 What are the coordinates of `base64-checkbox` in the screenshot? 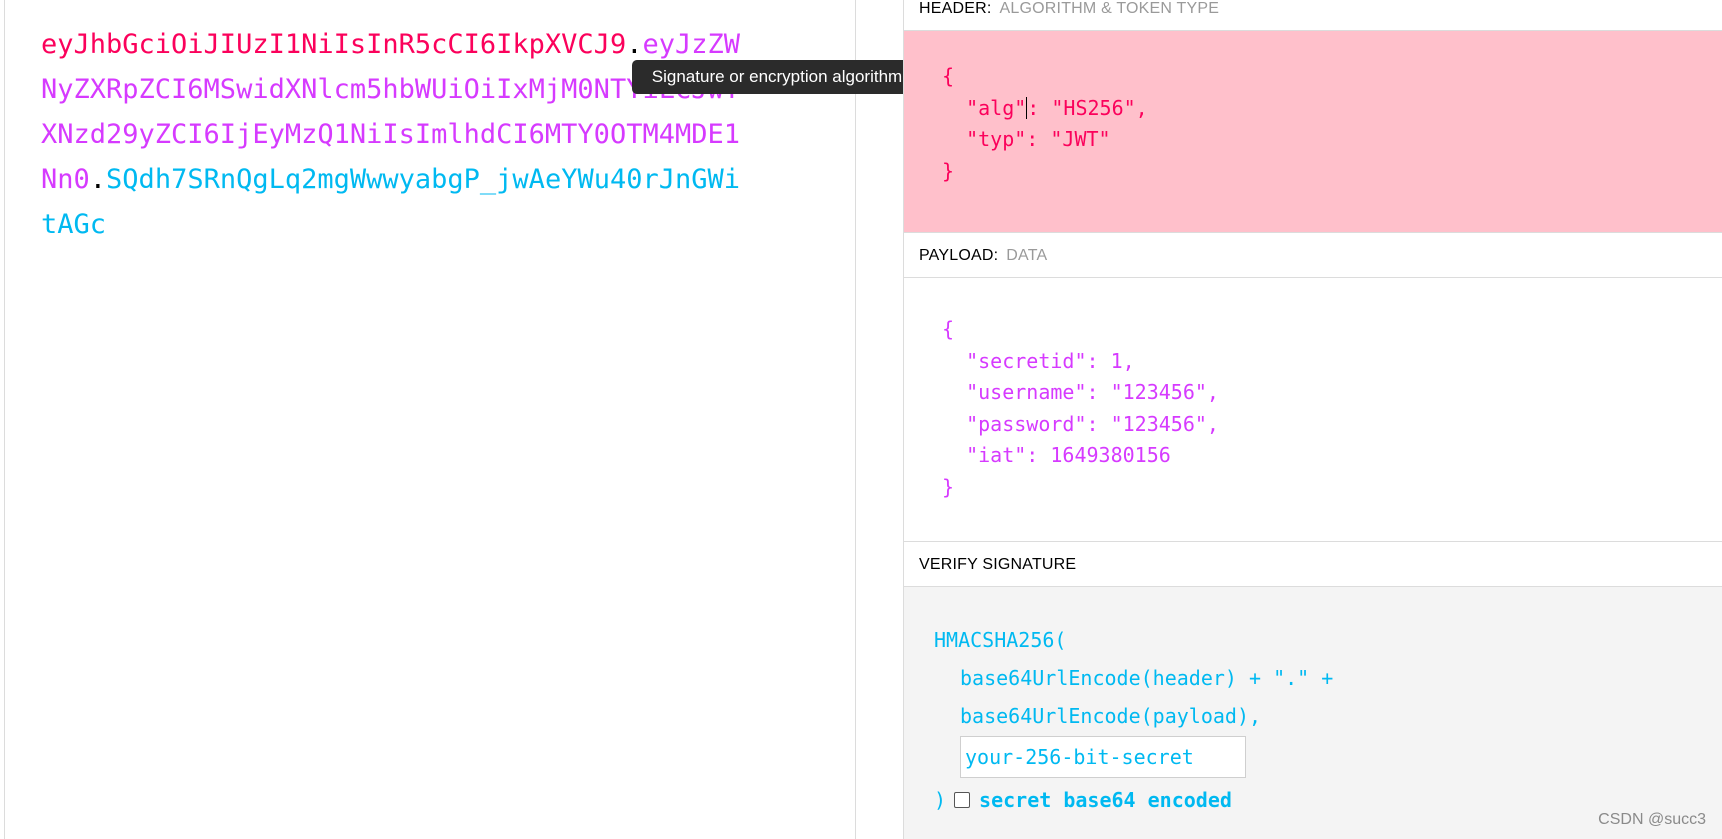 It's located at (962, 800).